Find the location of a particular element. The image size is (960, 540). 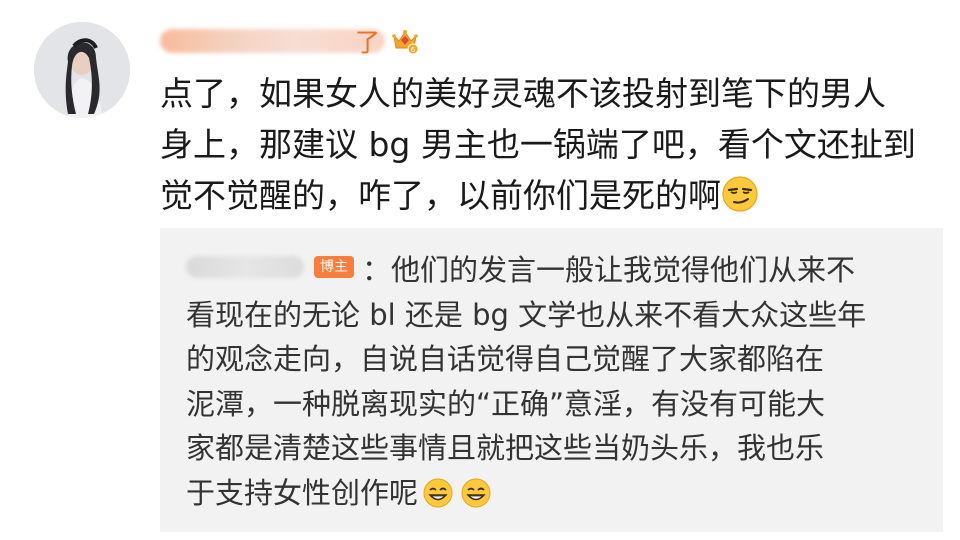

author-name-tail: 了 is located at coordinates (367, 41).